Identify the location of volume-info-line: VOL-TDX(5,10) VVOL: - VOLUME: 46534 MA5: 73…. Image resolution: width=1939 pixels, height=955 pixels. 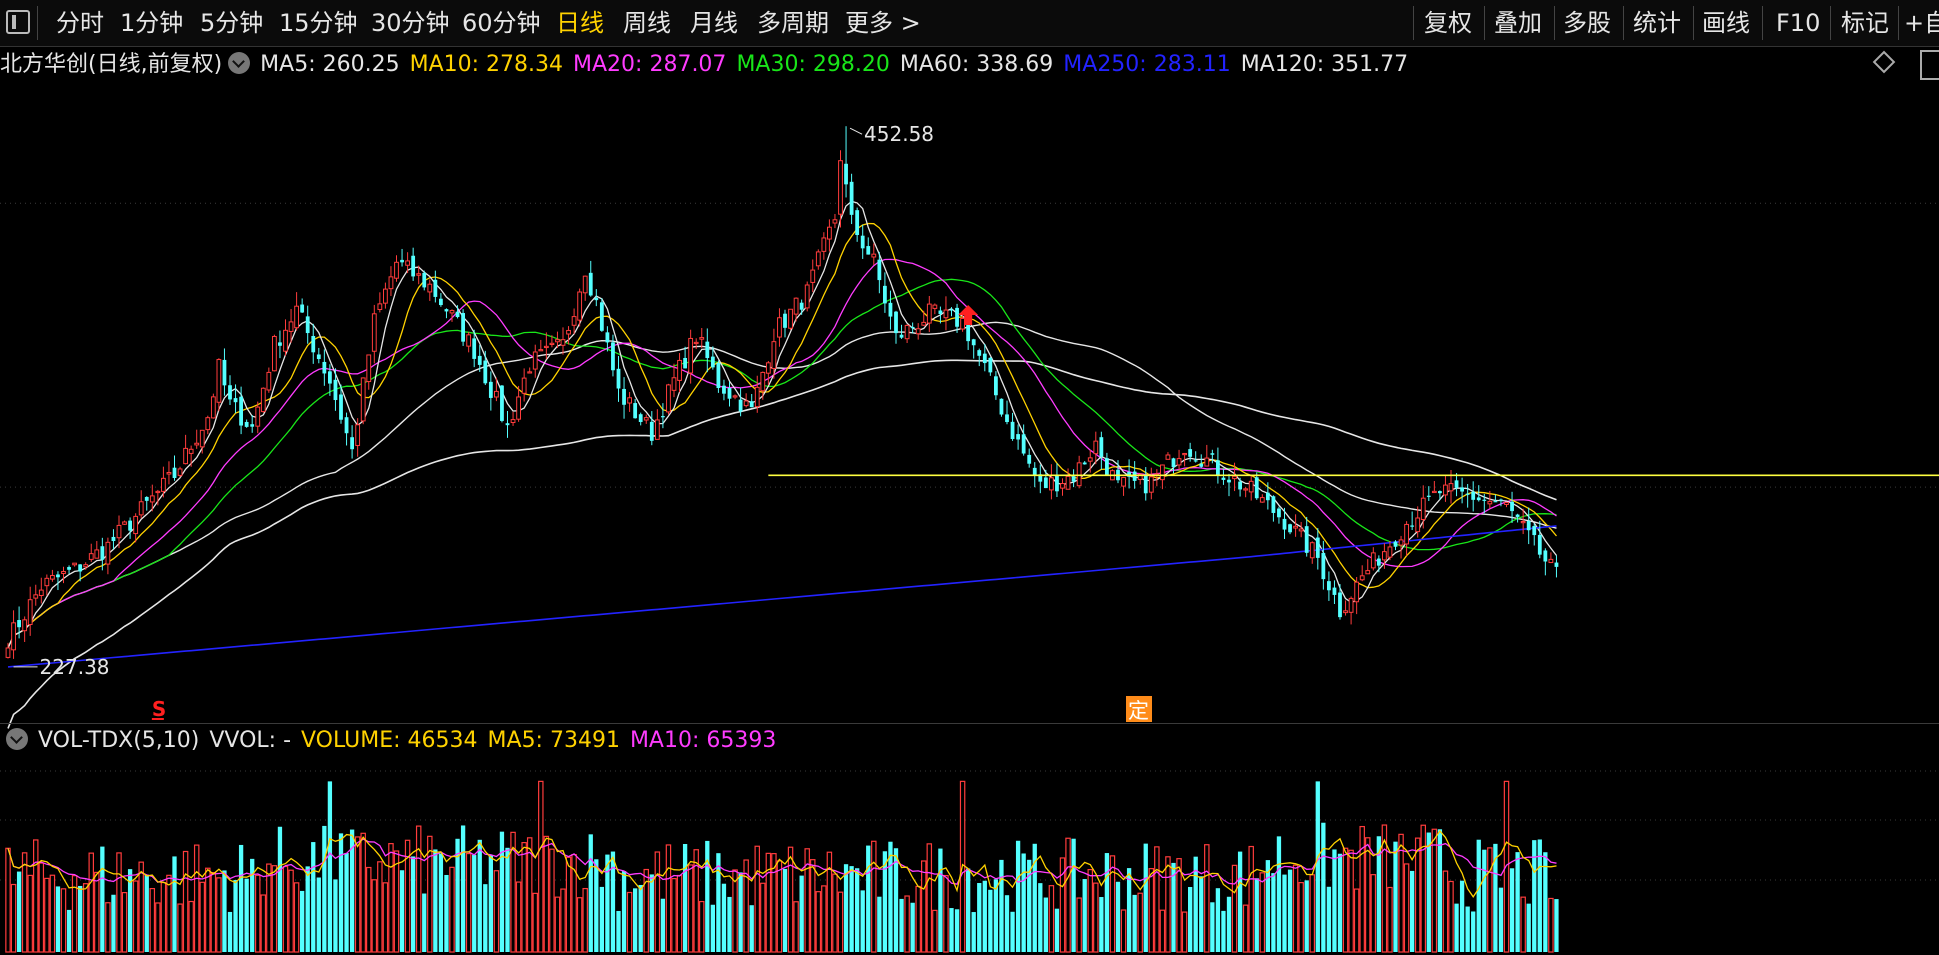
(393, 741).